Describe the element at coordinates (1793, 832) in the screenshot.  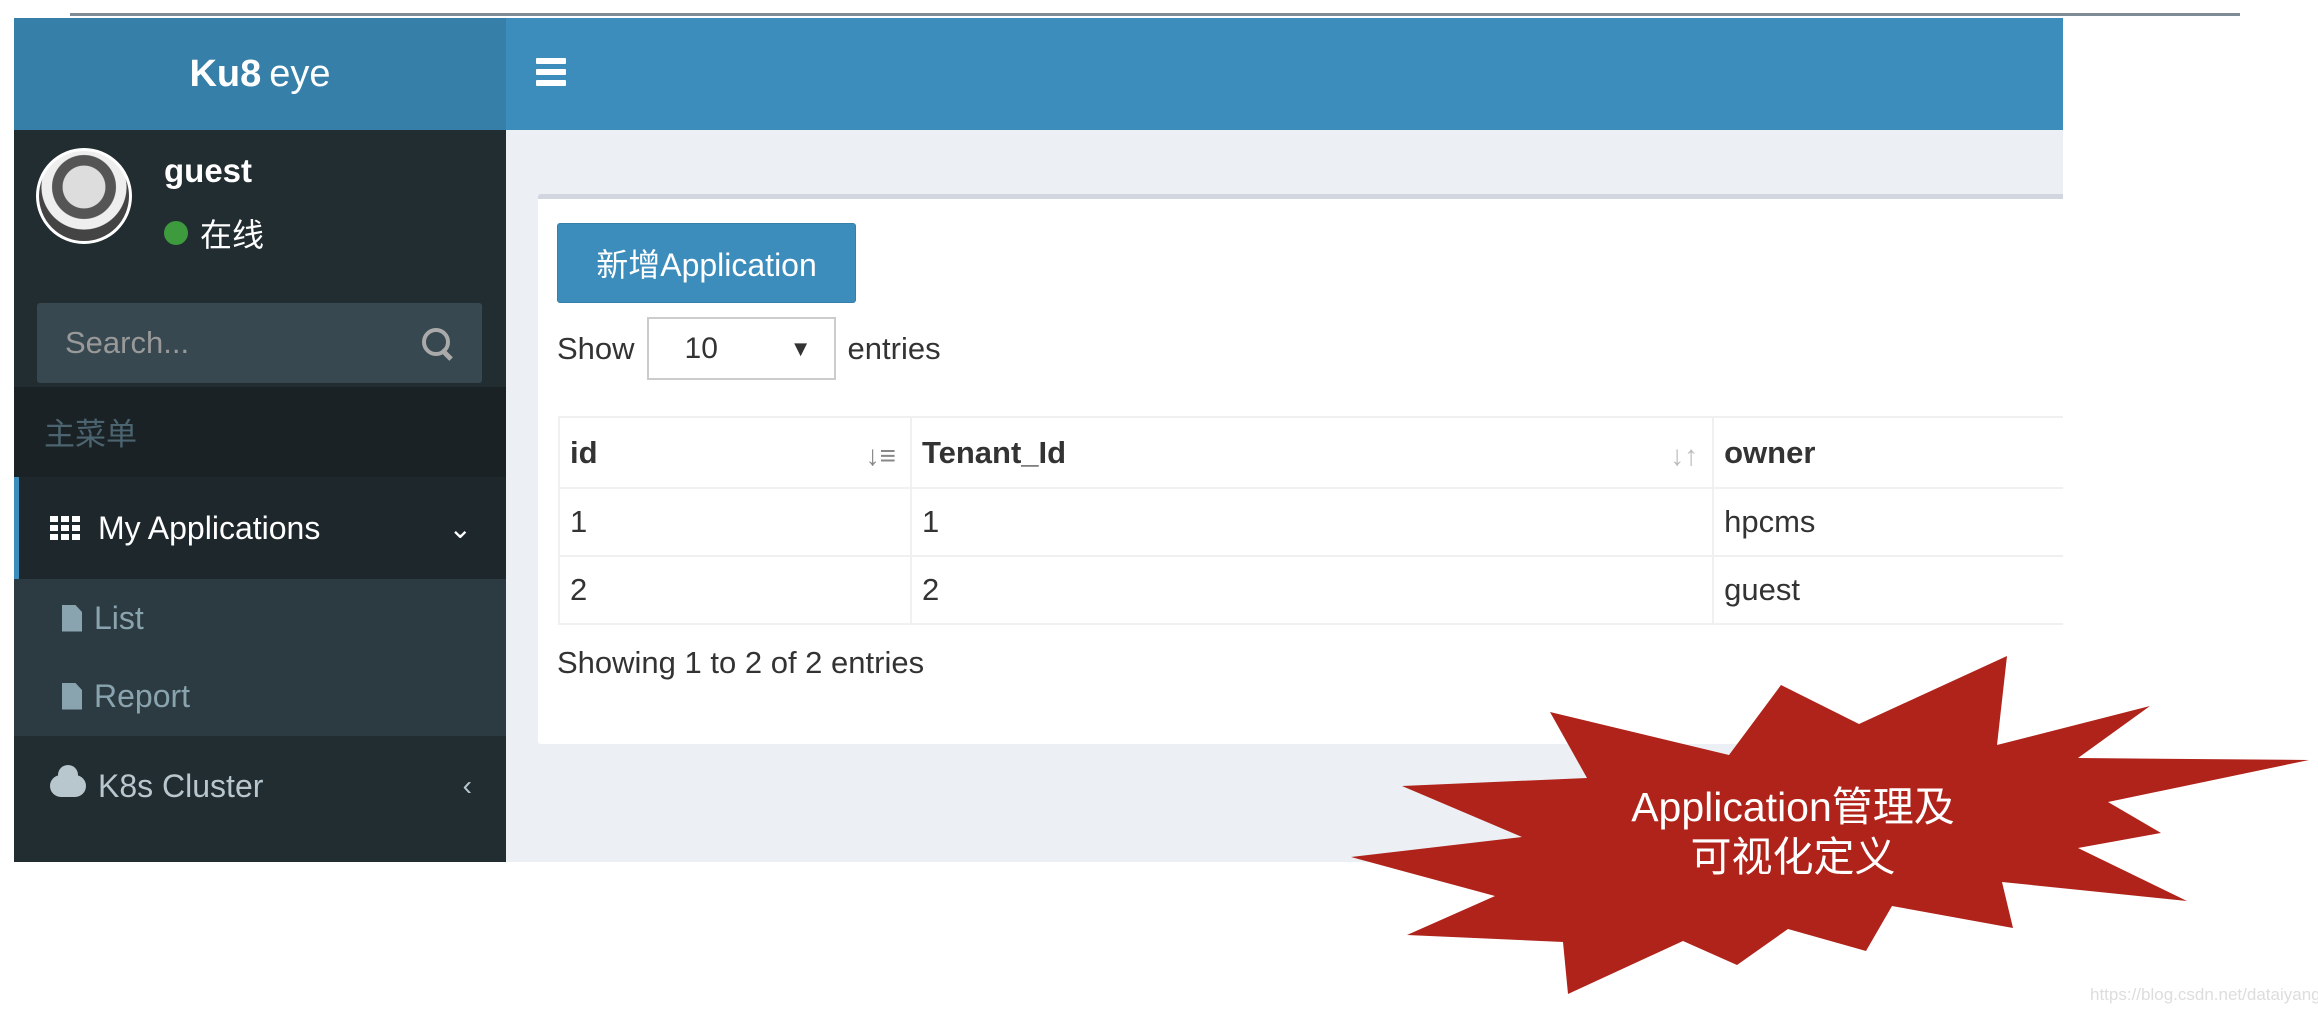
I see `callout-text: Application管理及 可视化定义` at that location.